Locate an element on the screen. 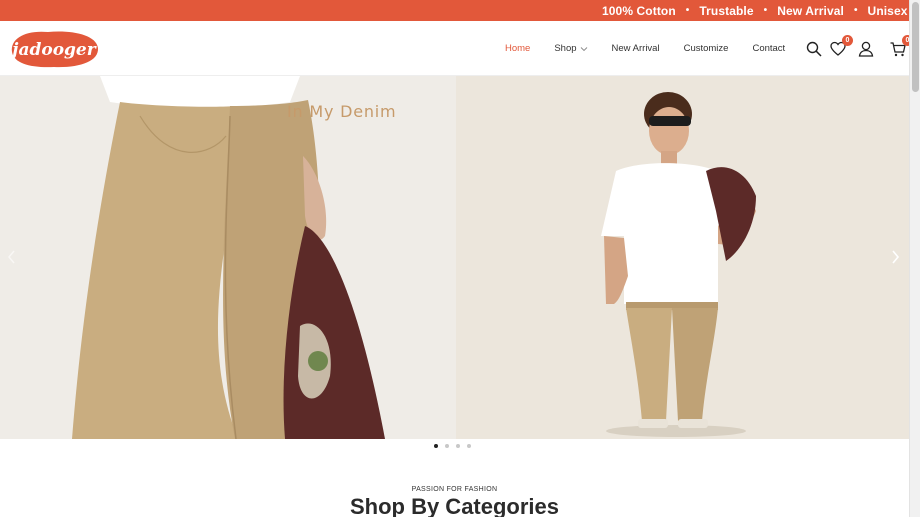  page-scrollbar is located at coordinates (914, 258).